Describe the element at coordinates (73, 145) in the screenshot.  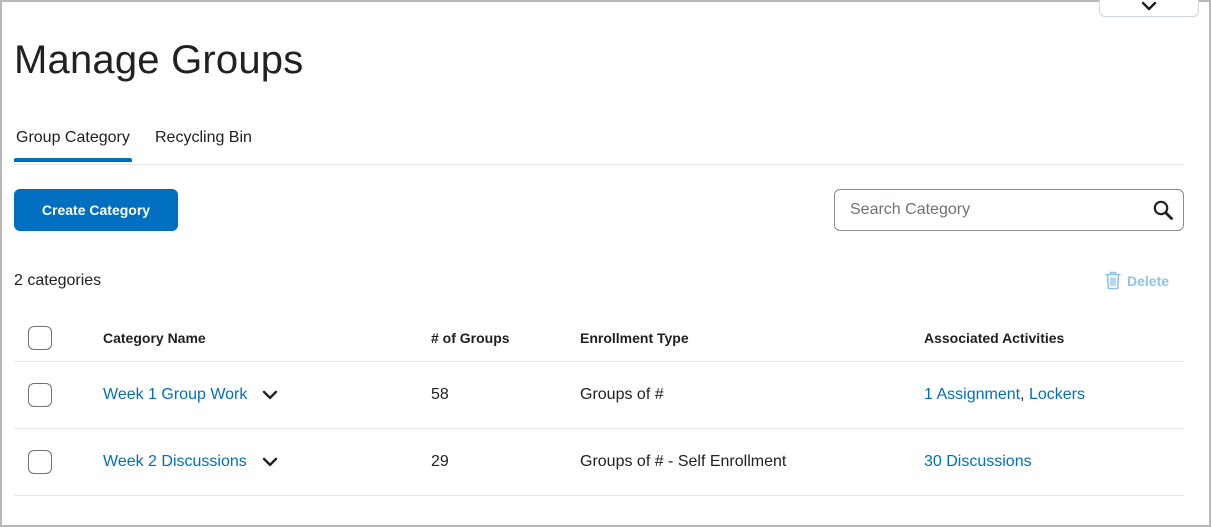
I see `tab-group-category: Group Category` at that location.